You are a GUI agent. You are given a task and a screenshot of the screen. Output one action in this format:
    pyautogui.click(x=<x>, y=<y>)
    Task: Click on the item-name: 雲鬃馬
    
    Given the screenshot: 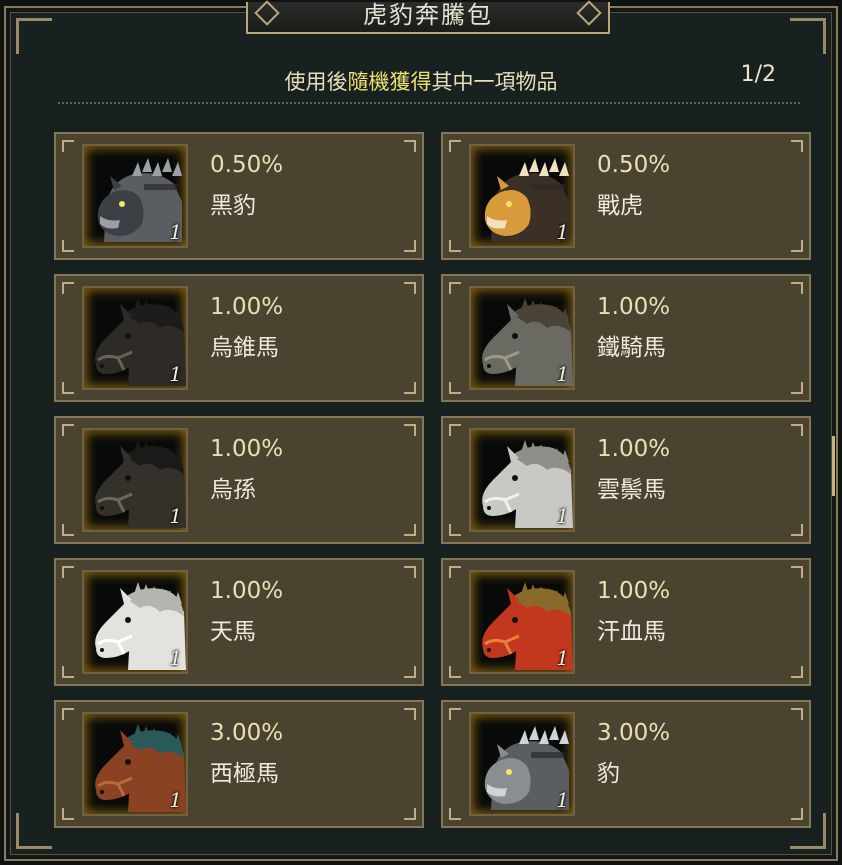 What is the action you would take?
    pyautogui.click(x=631, y=490)
    